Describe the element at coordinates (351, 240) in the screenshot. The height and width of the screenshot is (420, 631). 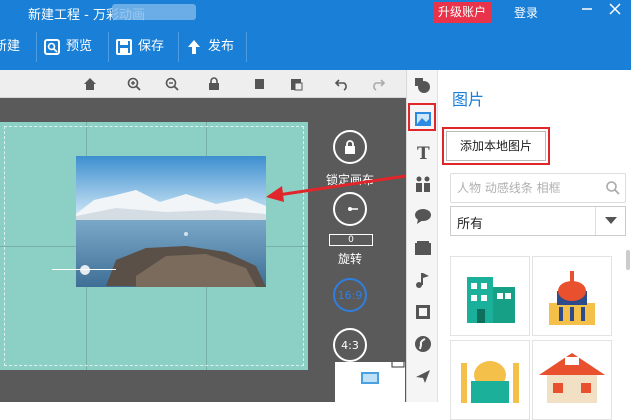
I see `rotate-value: 0` at that location.